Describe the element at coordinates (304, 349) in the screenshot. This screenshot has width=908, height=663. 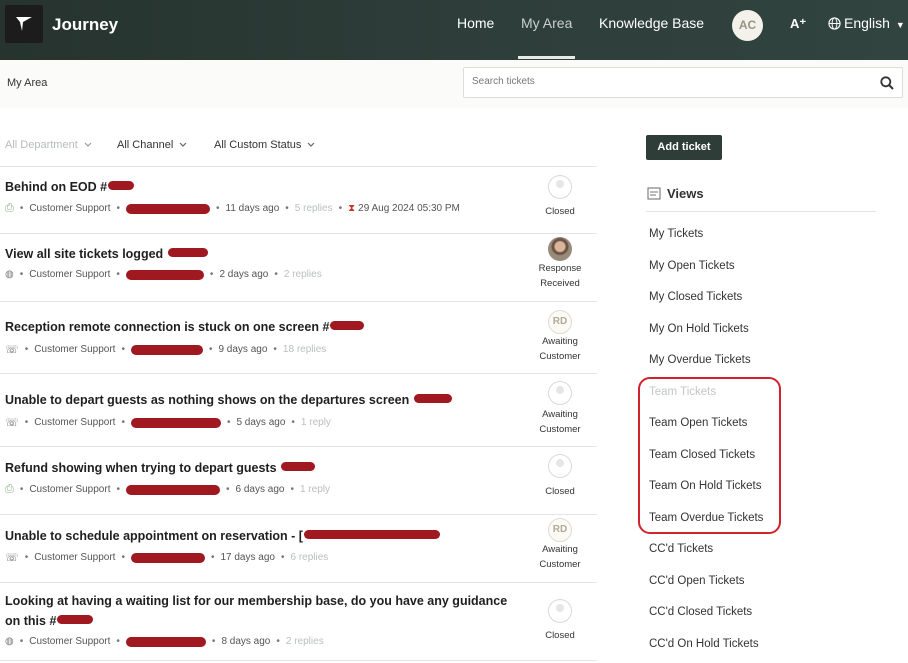
I see `ticket-replies: 18 replies` at that location.